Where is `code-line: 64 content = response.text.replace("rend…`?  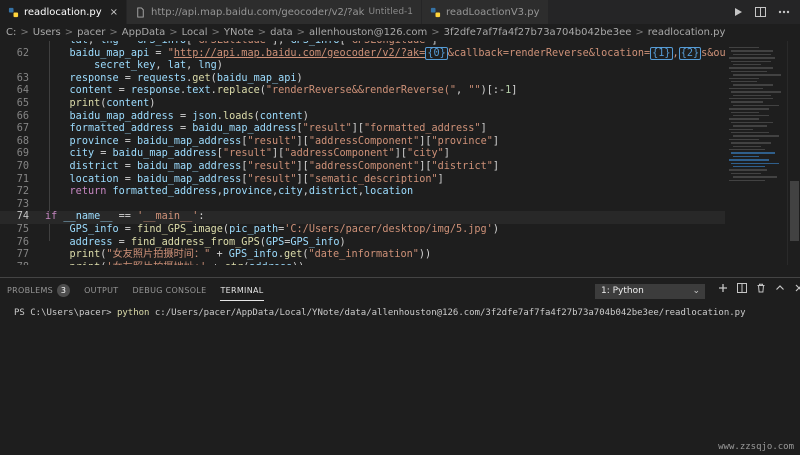 code-line: 64 content = response.text.replace("rend… is located at coordinates (362, 91).